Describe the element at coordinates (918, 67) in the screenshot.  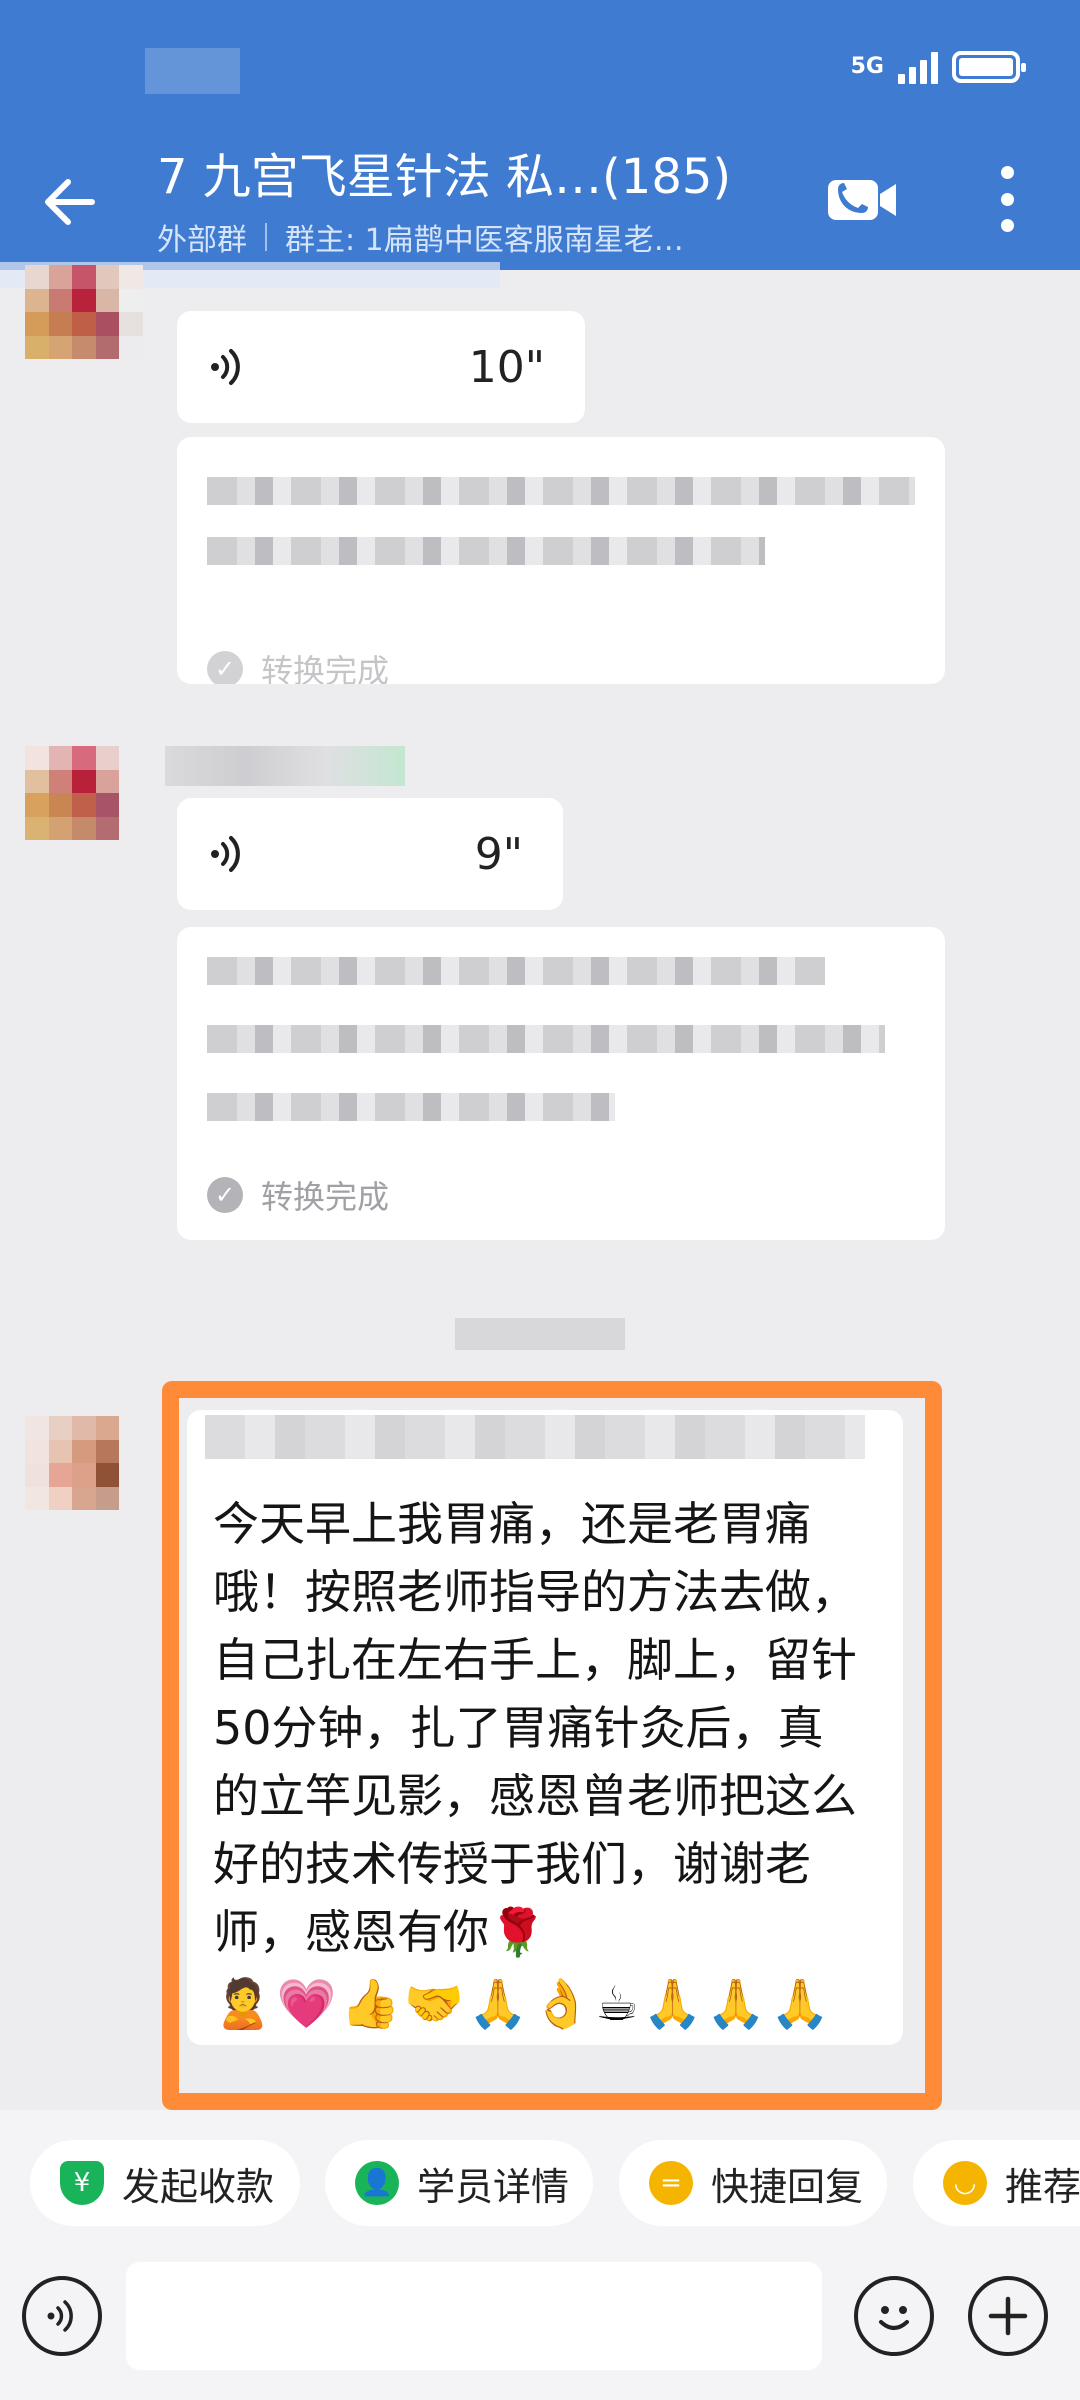
I see `signal-icon` at that location.